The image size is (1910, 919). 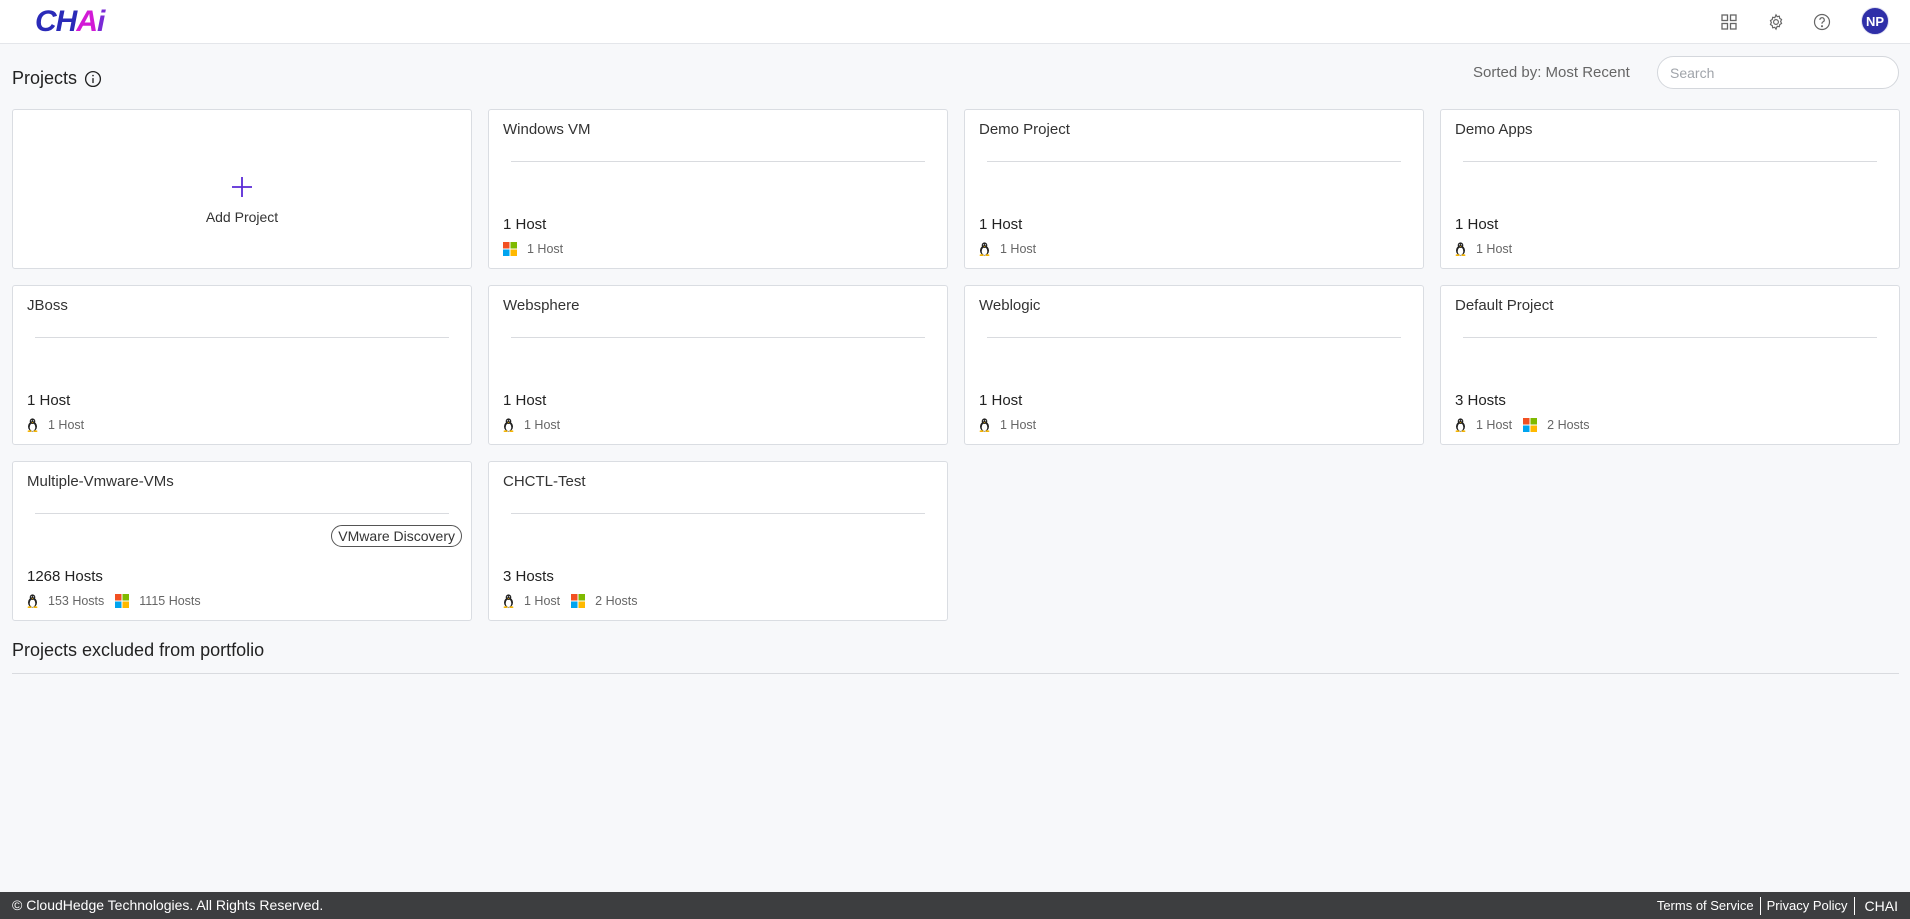 What do you see at coordinates (1822, 22) in the screenshot?
I see `help-icon` at bounding box center [1822, 22].